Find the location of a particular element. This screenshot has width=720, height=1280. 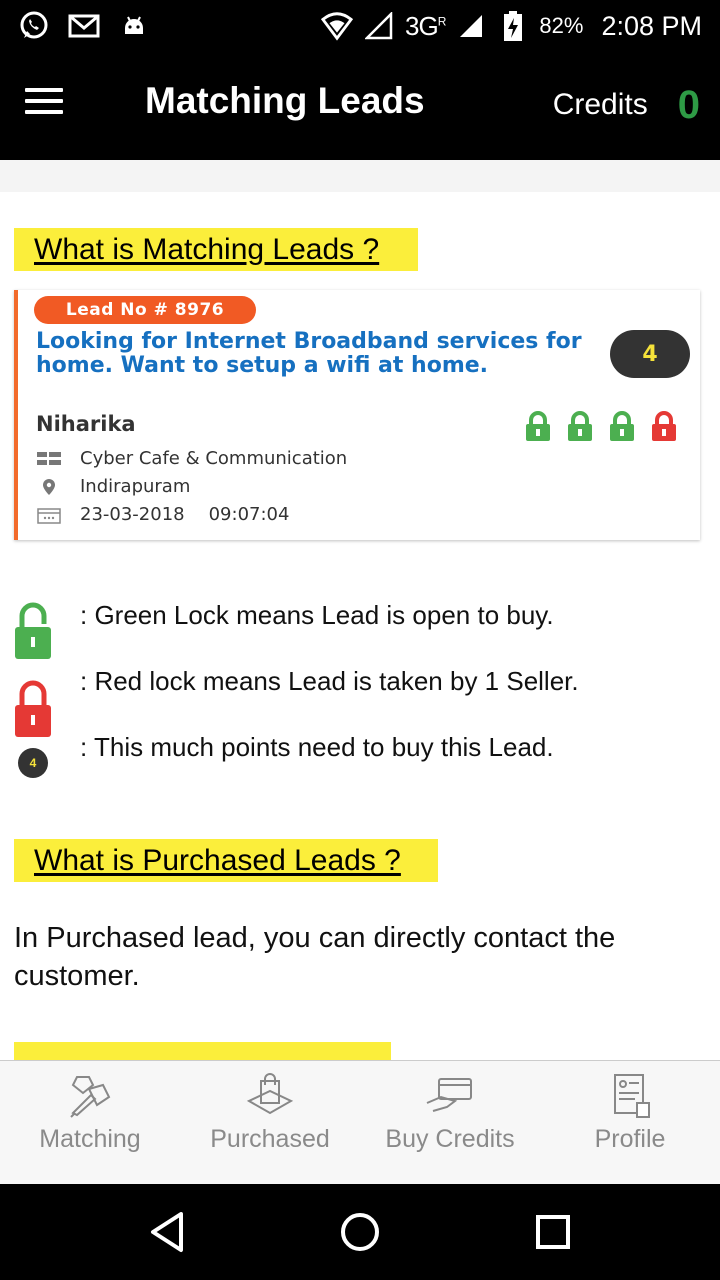

bottom-navigation: Matching Purchased Buy Credits Profile is located at coordinates (360, 1122).